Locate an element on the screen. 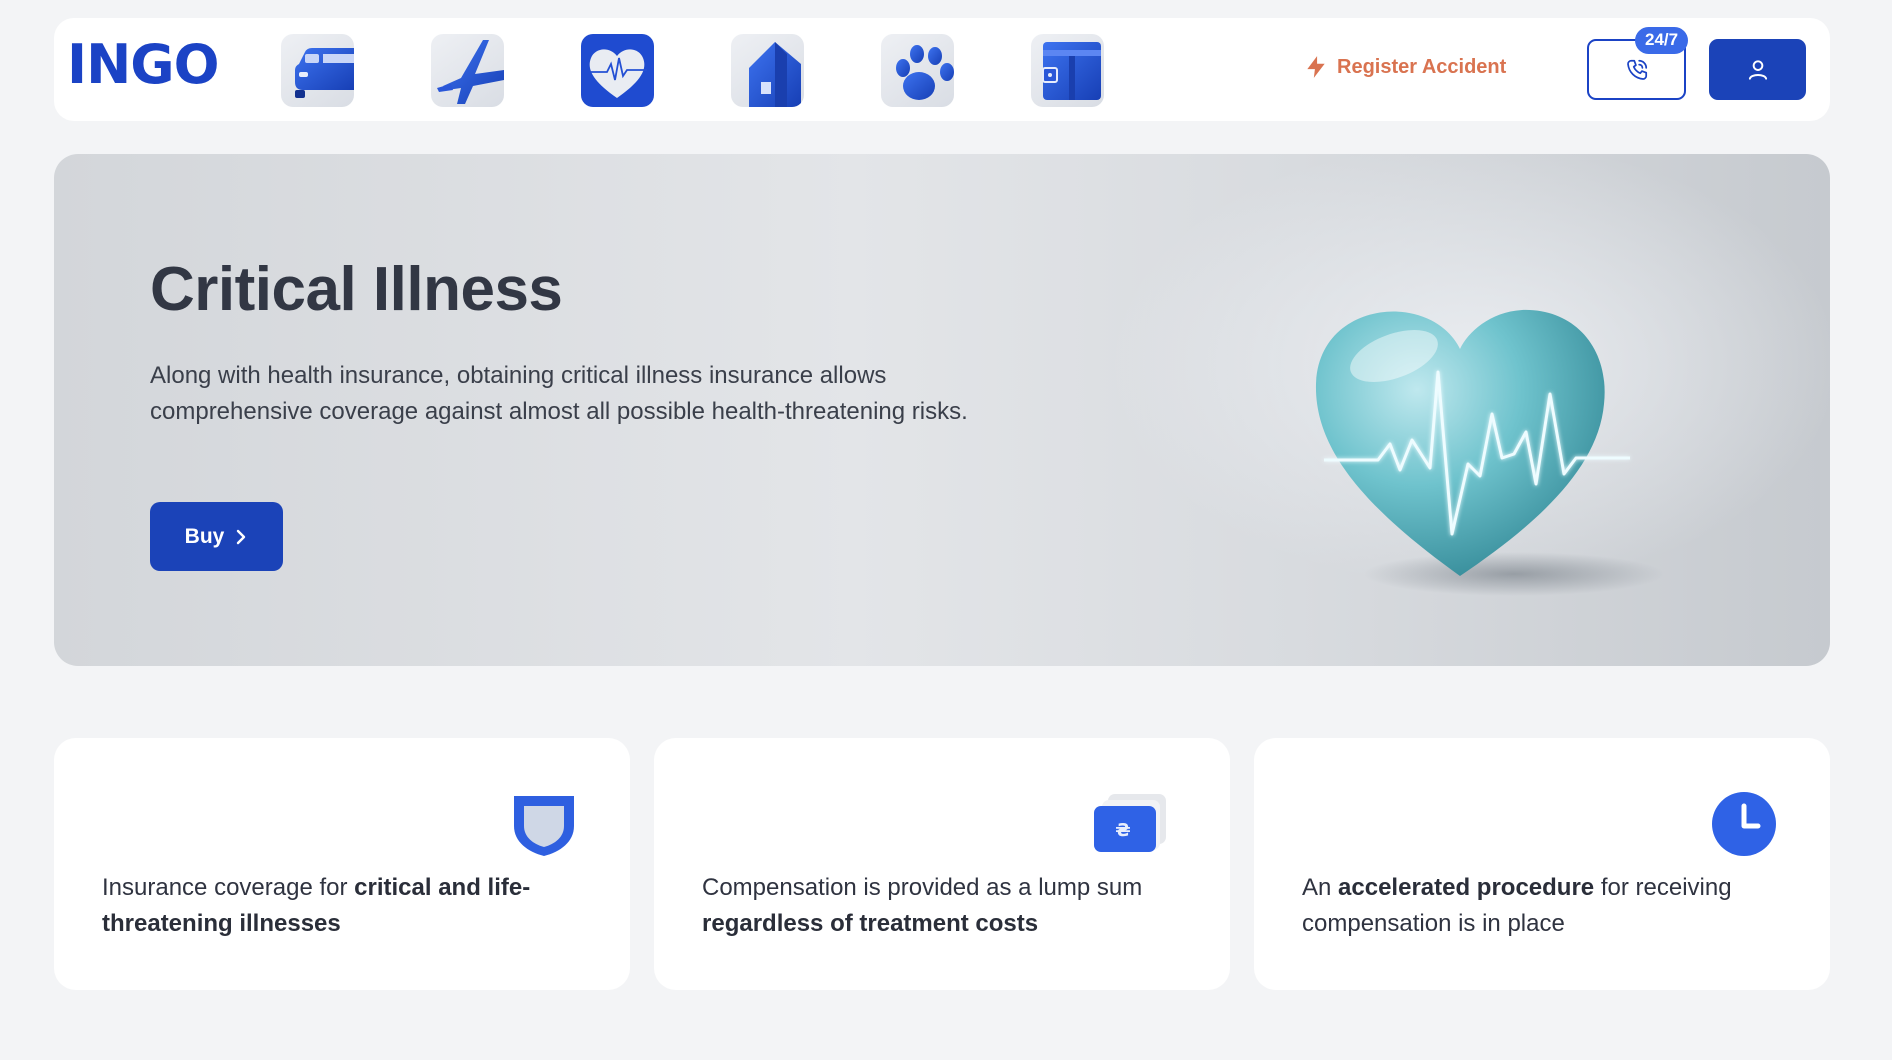  phone-icon is located at coordinates (1636, 69).